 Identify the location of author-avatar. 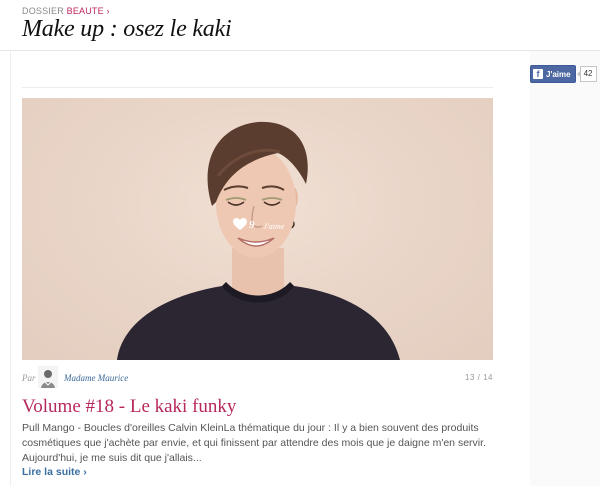
(48, 377).